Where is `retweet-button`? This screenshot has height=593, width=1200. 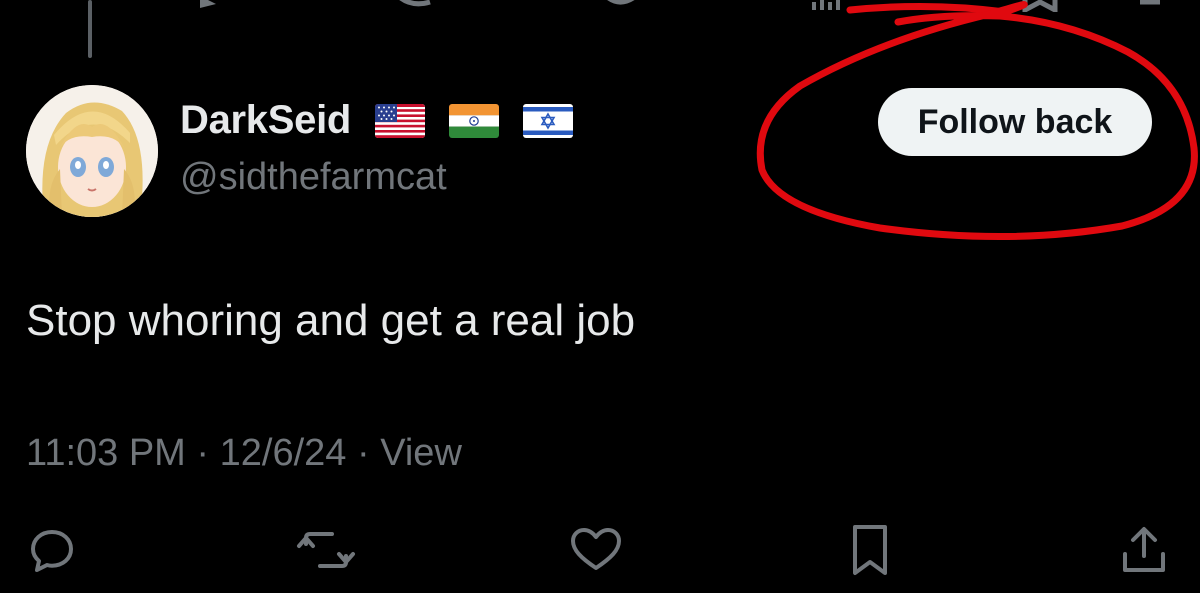
retweet-button is located at coordinates (326, 550).